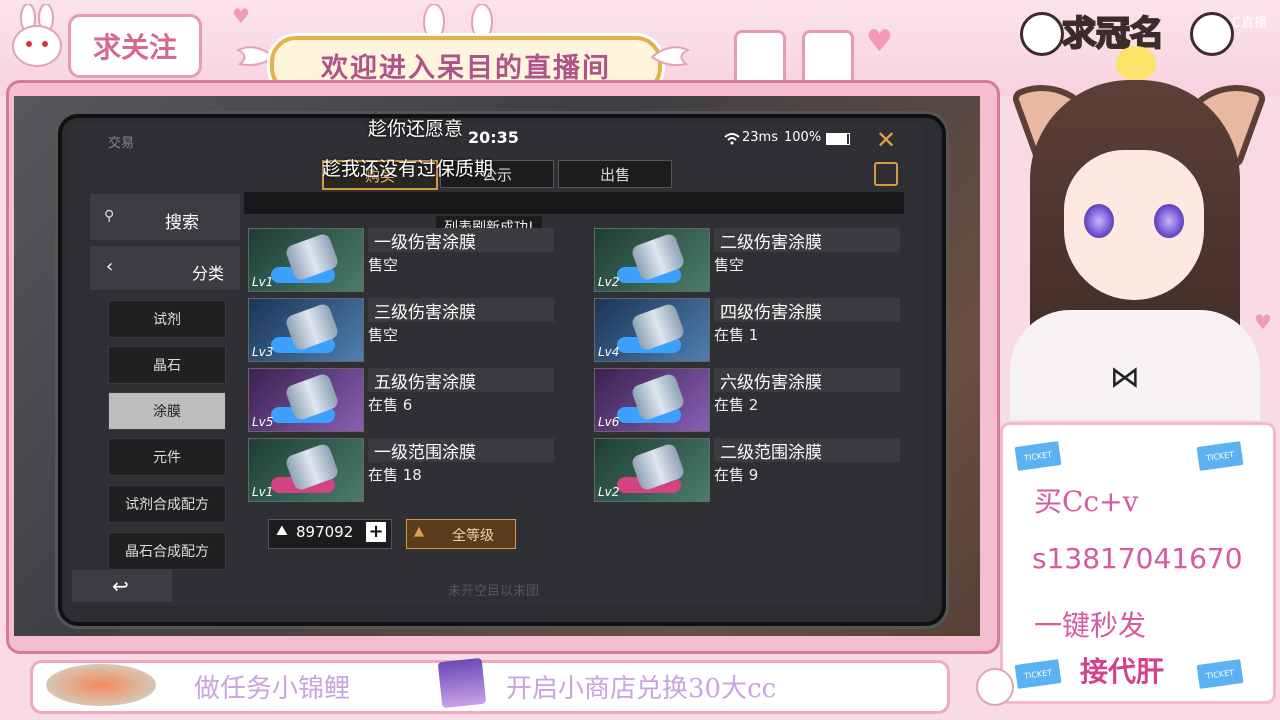 This screenshot has width=1280, height=720. I want to click on ticker-task-text: 做任务小锦鲤, so click(272, 689).